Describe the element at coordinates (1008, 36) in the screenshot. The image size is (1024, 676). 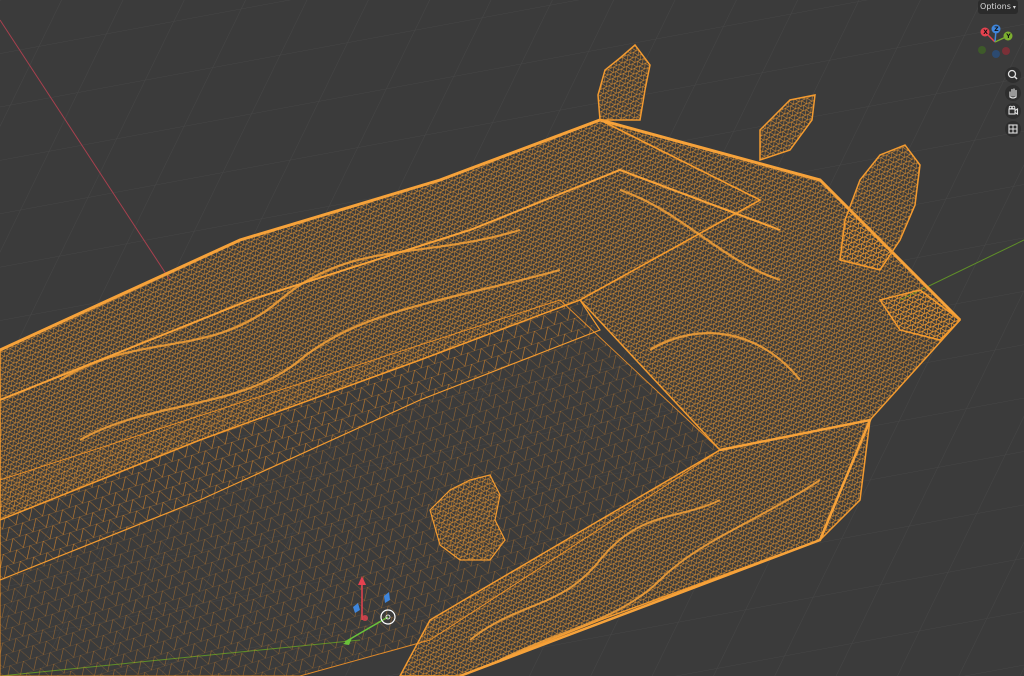
I see `gizmo-y-label: Y` at that location.